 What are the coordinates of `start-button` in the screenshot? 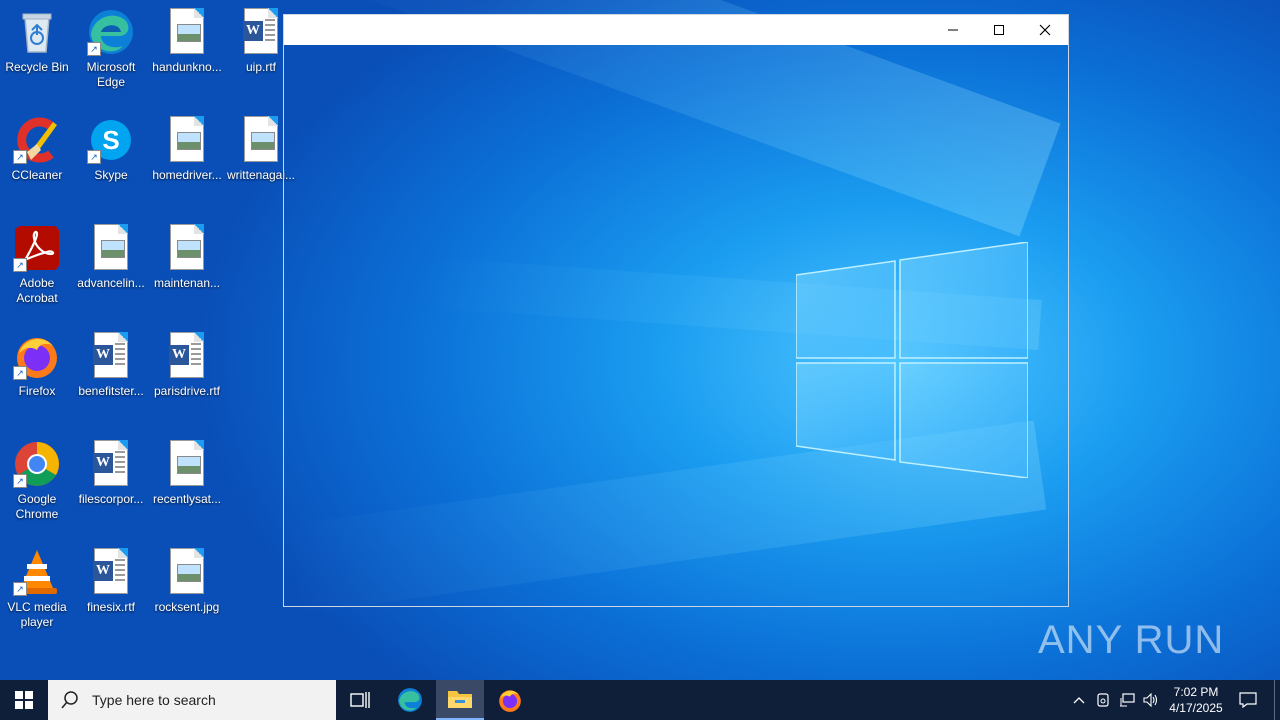 It's located at (24, 700).